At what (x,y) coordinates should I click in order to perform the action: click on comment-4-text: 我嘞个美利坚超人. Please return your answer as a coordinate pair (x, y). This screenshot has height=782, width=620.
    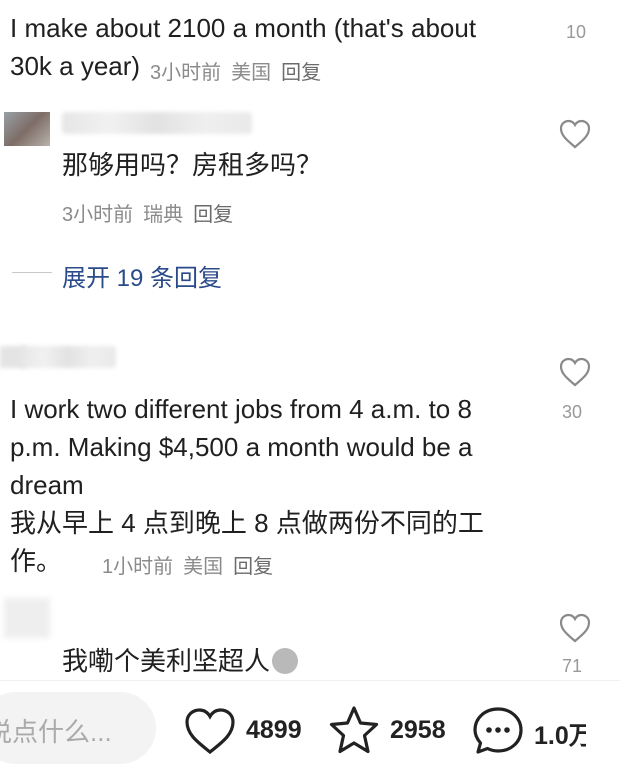
    Looking at the image, I should click on (180, 661).